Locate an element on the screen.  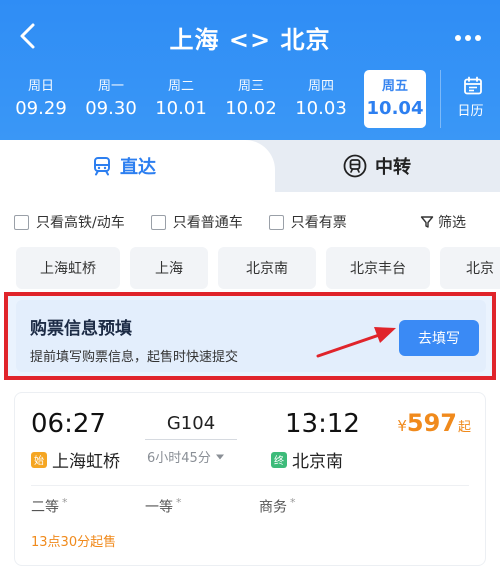
station-chip-label: 北京丰台 is located at coordinates (378, 269).